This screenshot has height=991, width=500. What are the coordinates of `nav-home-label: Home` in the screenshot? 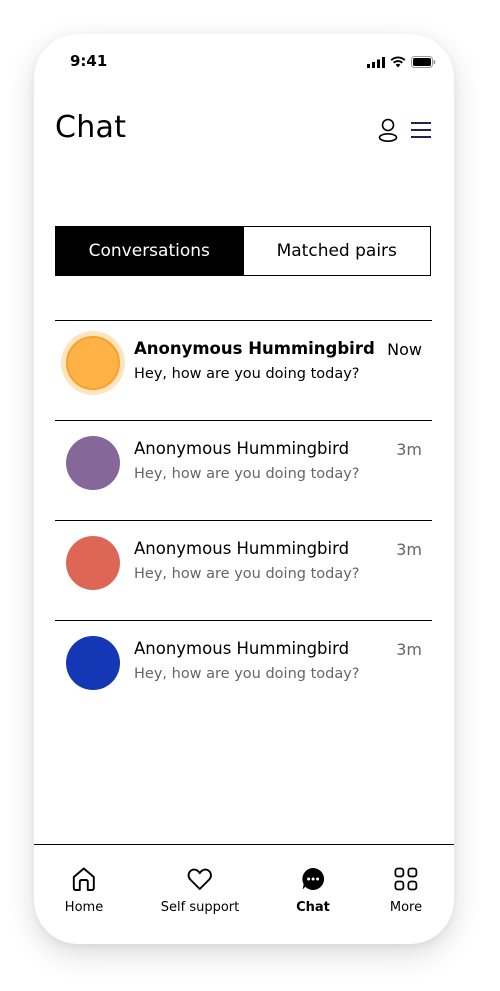 It's located at (84, 907).